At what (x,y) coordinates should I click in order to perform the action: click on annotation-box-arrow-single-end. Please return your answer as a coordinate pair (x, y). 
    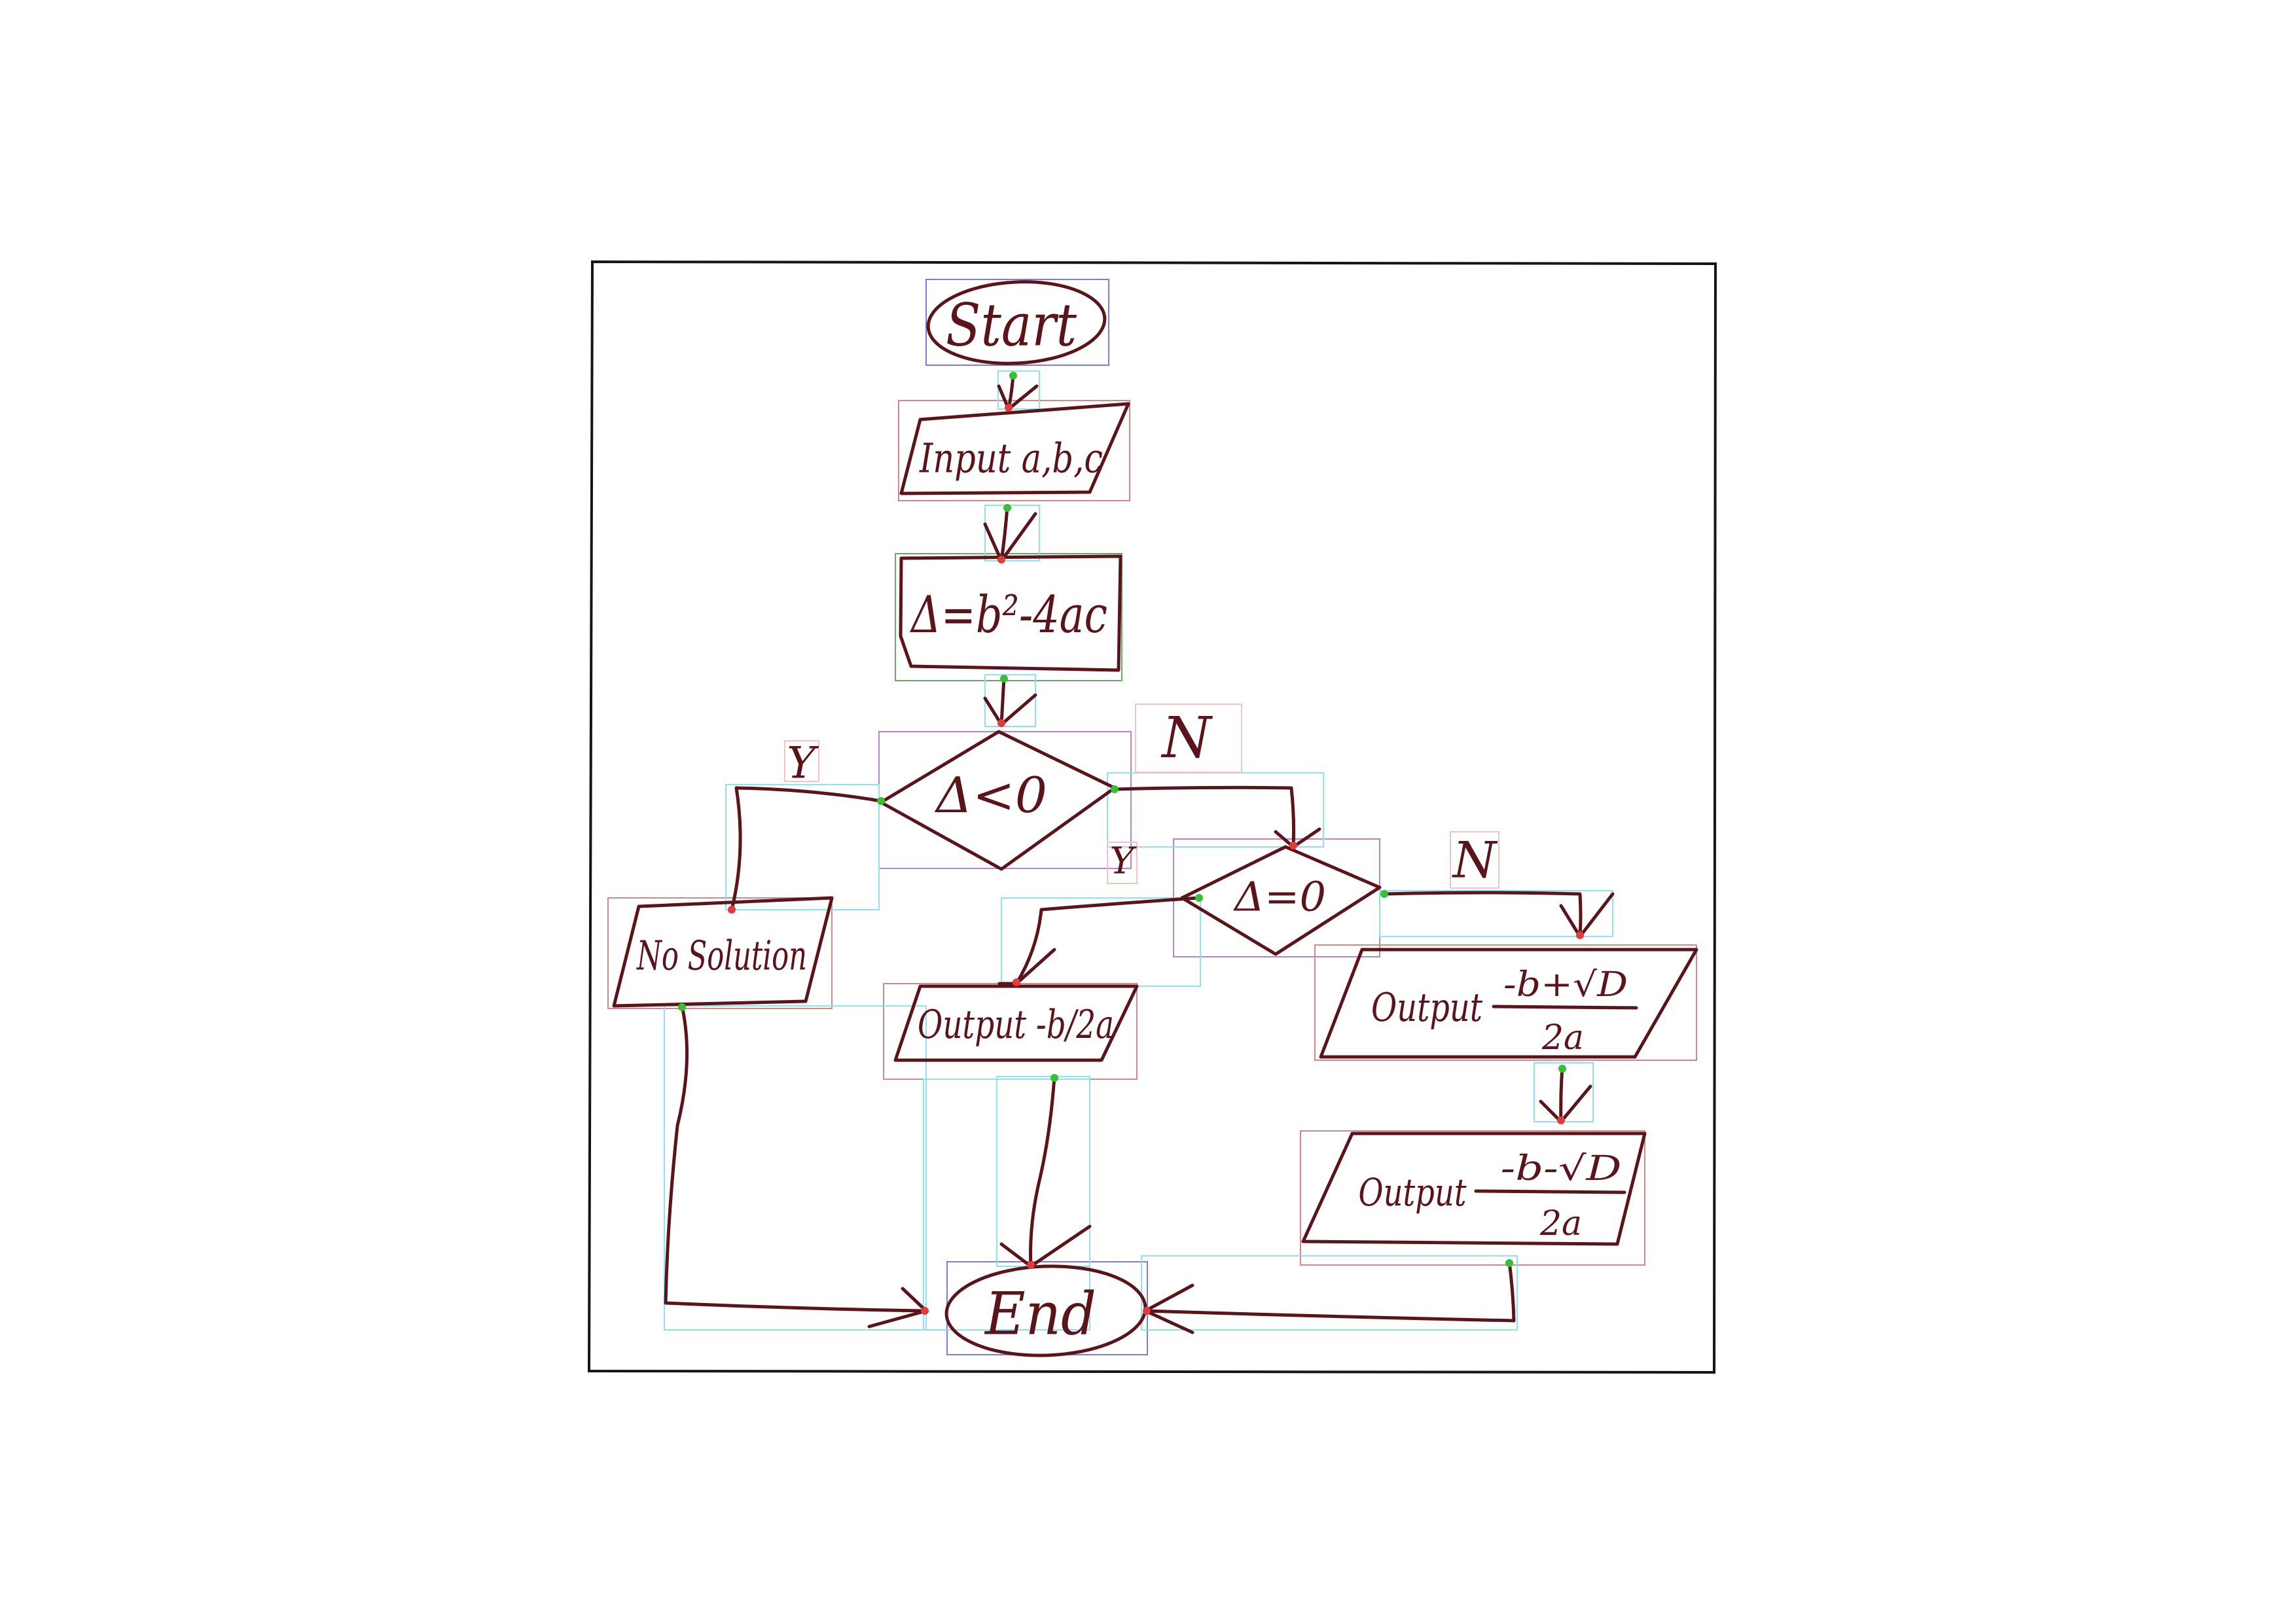
    Looking at the image, I should click on (1043, 1171).